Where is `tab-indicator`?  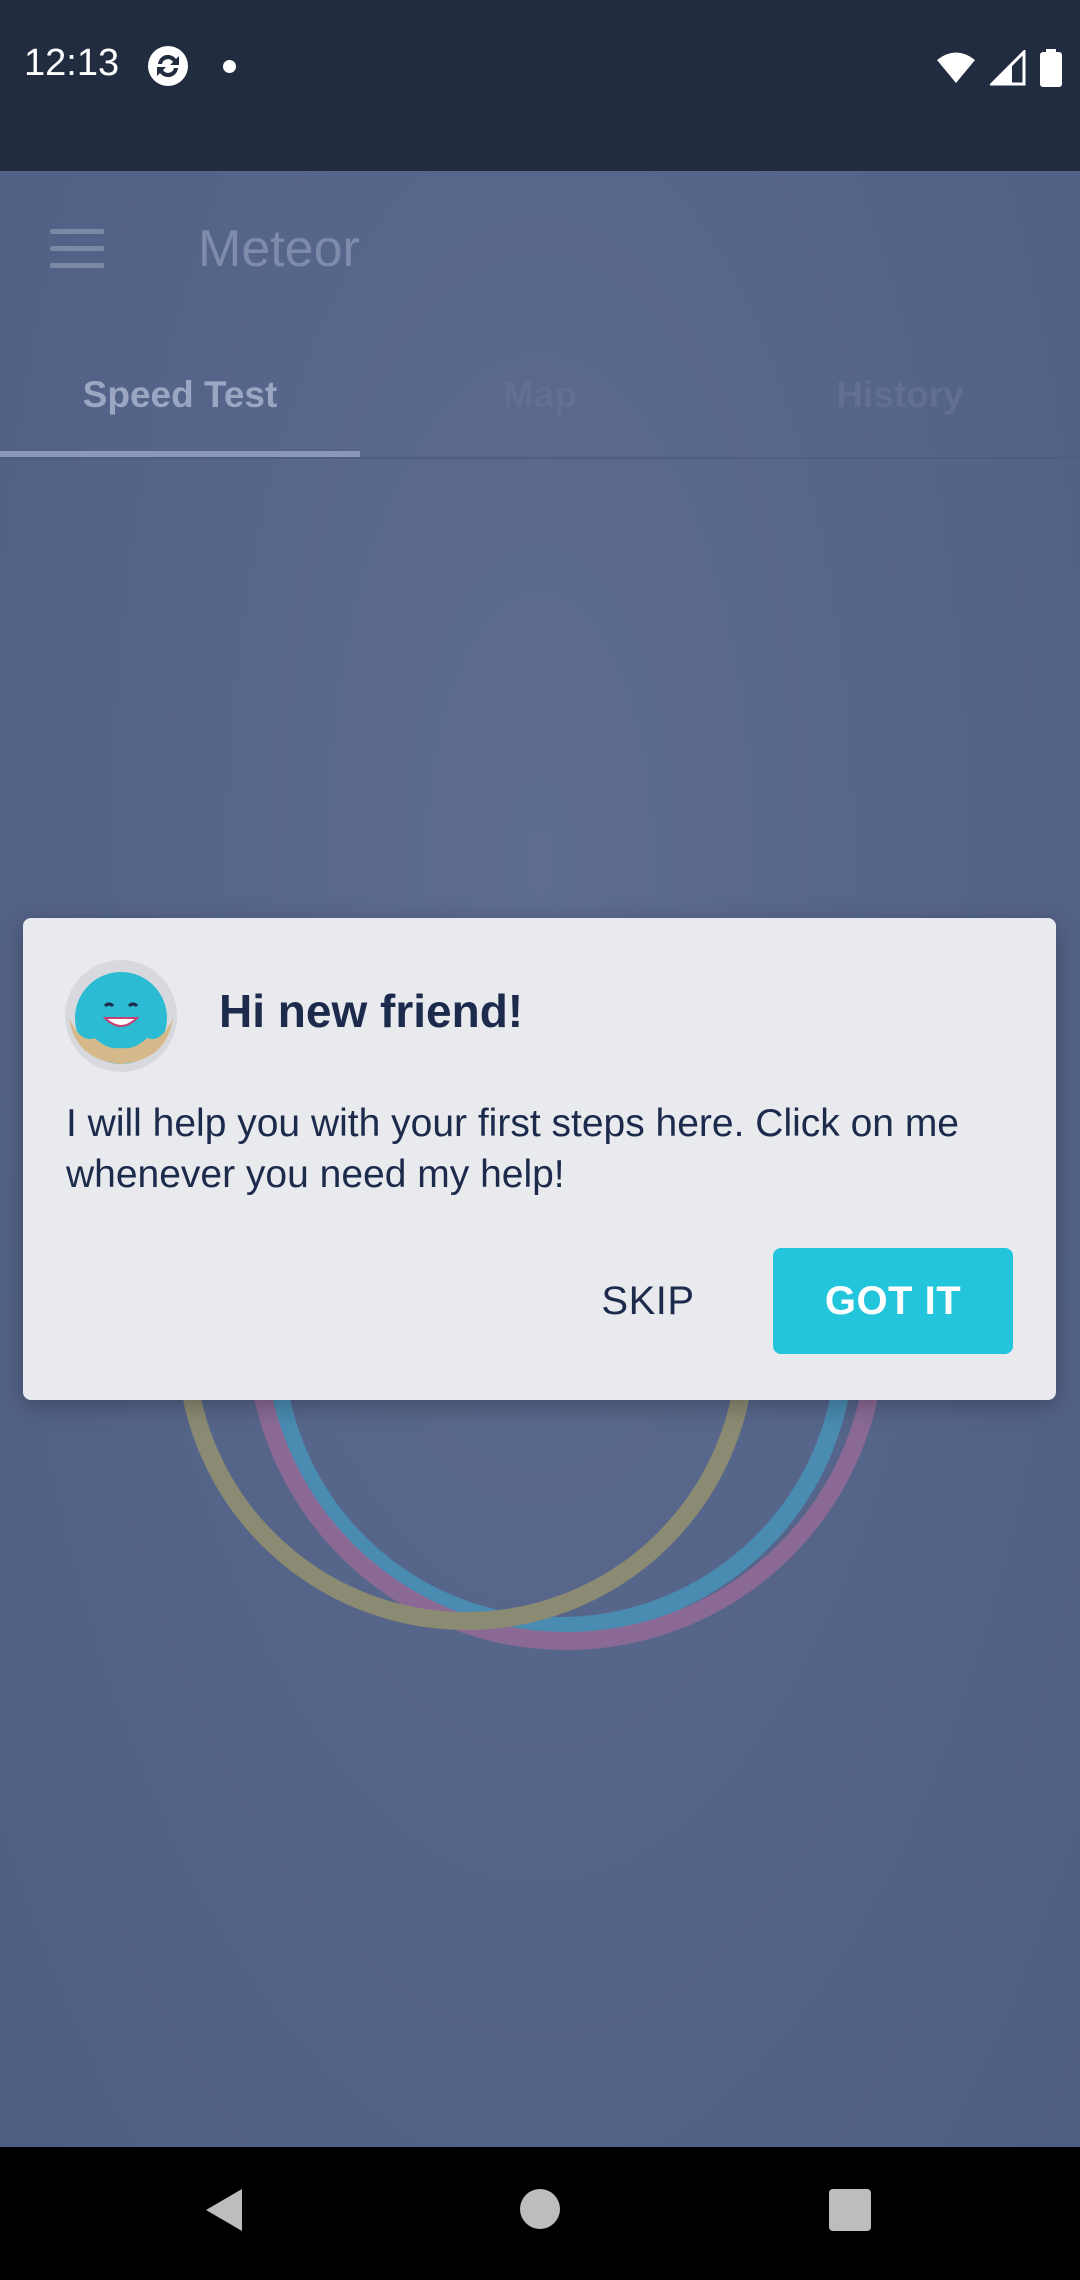 tab-indicator is located at coordinates (180, 454).